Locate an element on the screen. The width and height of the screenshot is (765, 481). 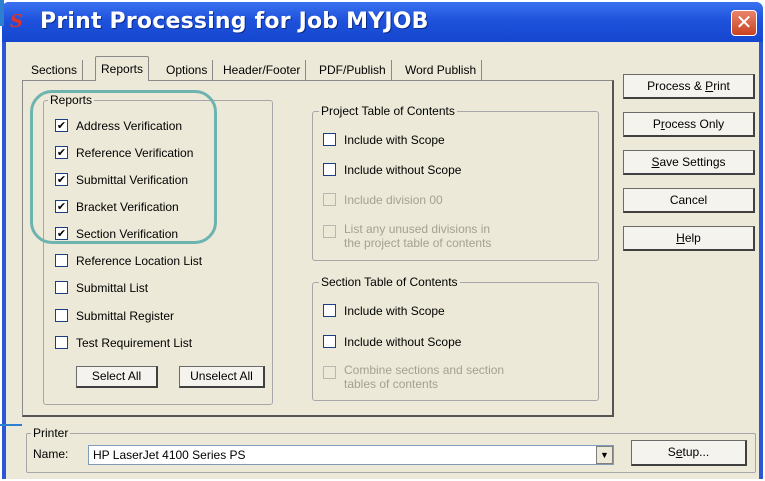
checkbox-label: Reference Verification is located at coordinates (135, 153).